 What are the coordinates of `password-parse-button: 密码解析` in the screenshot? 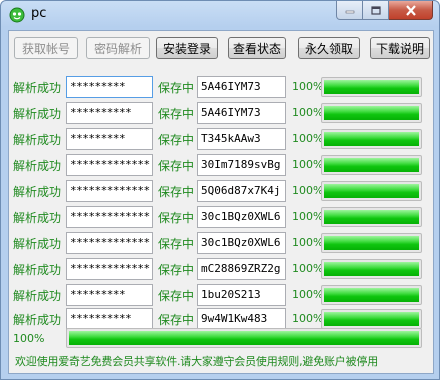 It's located at (118, 48).